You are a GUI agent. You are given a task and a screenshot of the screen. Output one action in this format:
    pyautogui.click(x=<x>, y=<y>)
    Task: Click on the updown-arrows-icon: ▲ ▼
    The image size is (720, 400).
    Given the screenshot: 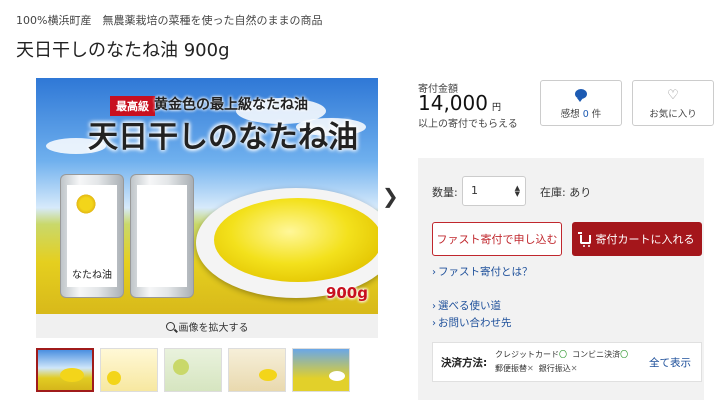 What is the action you would take?
    pyautogui.click(x=517, y=191)
    